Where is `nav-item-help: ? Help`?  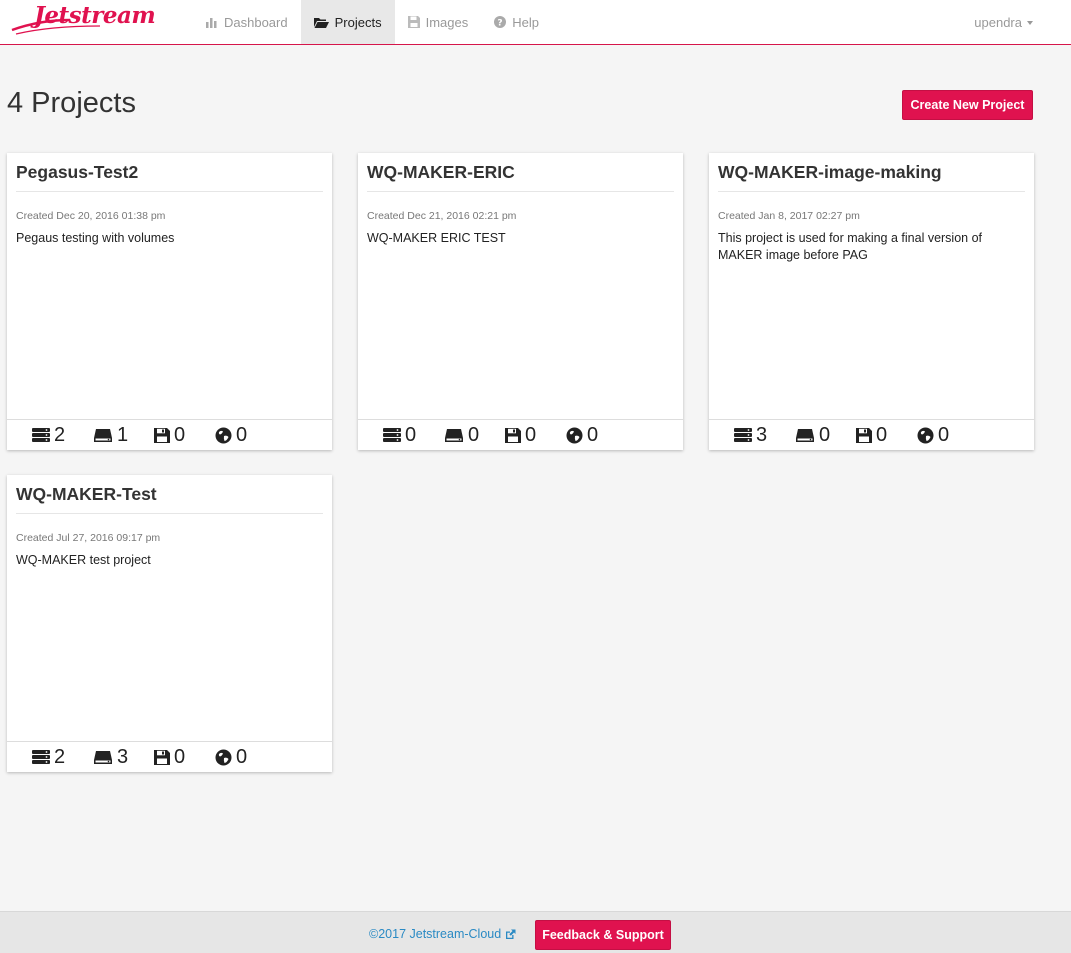
nav-item-help: ? Help is located at coordinates (516, 22).